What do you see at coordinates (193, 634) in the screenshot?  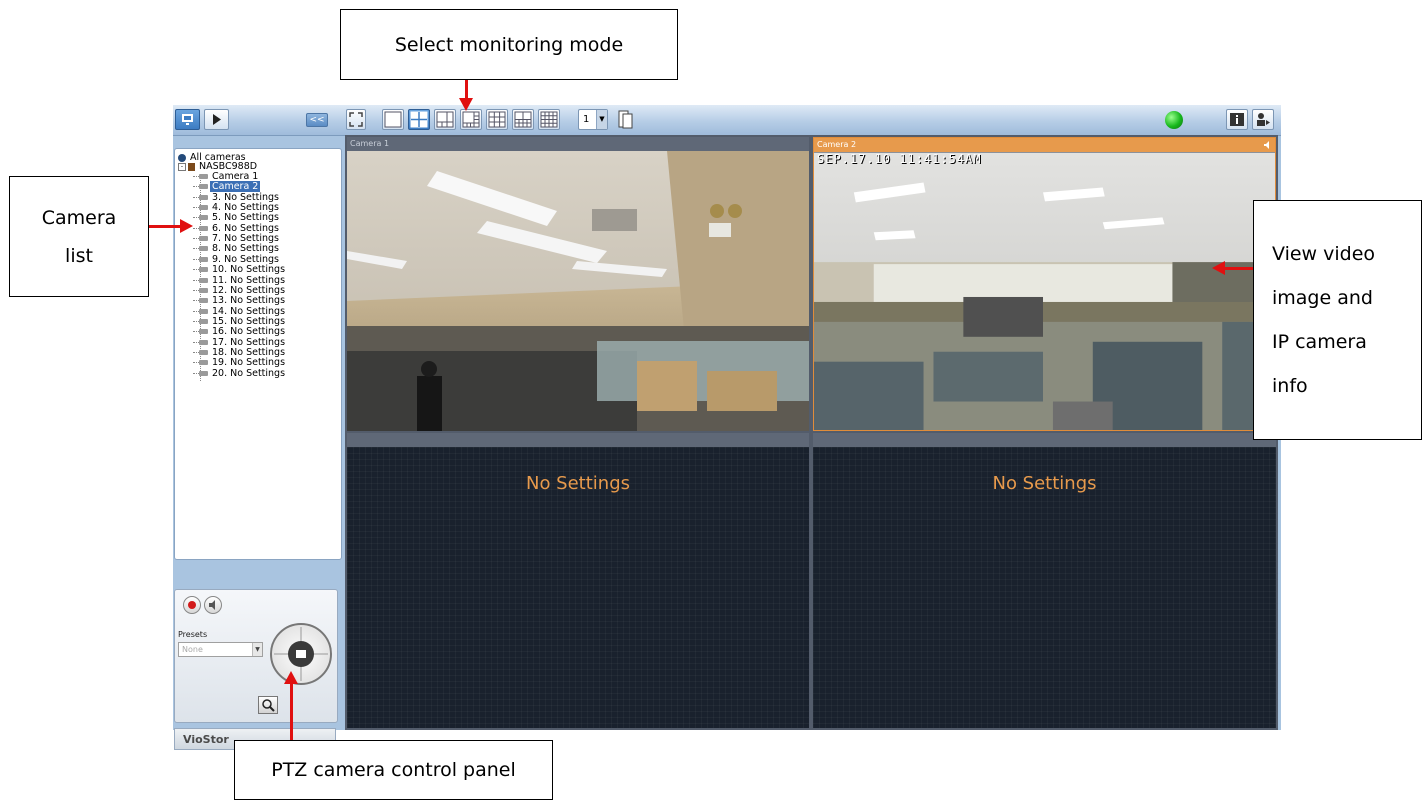 I see `presets-label: Presets` at bounding box center [193, 634].